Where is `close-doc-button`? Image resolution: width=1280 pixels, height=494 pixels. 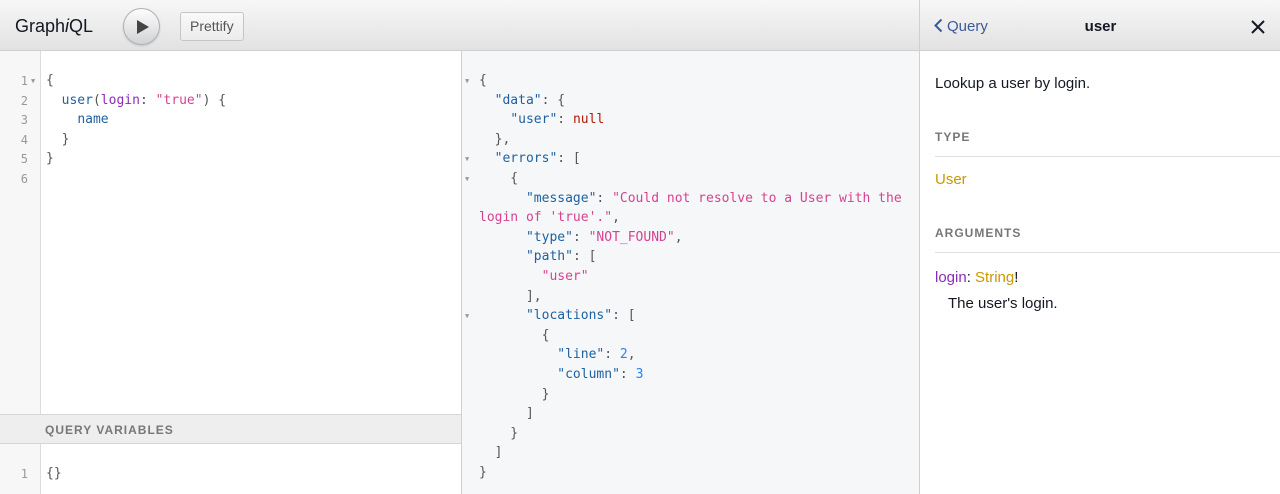 close-doc-button is located at coordinates (1258, 27).